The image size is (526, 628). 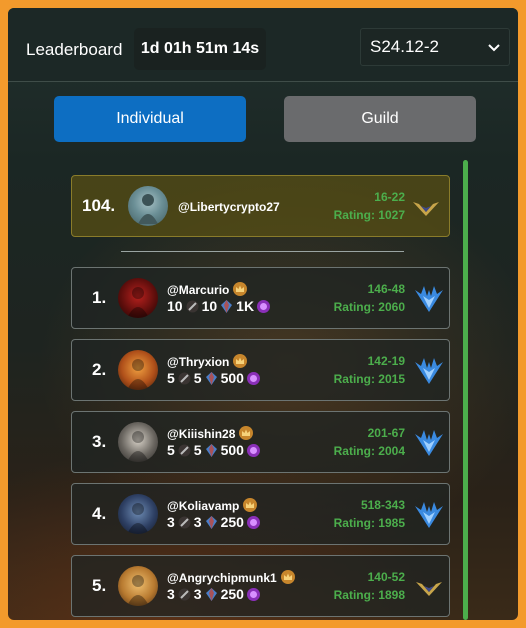 I want to click on stat-b-value: 10, so click(x=209, y=306).